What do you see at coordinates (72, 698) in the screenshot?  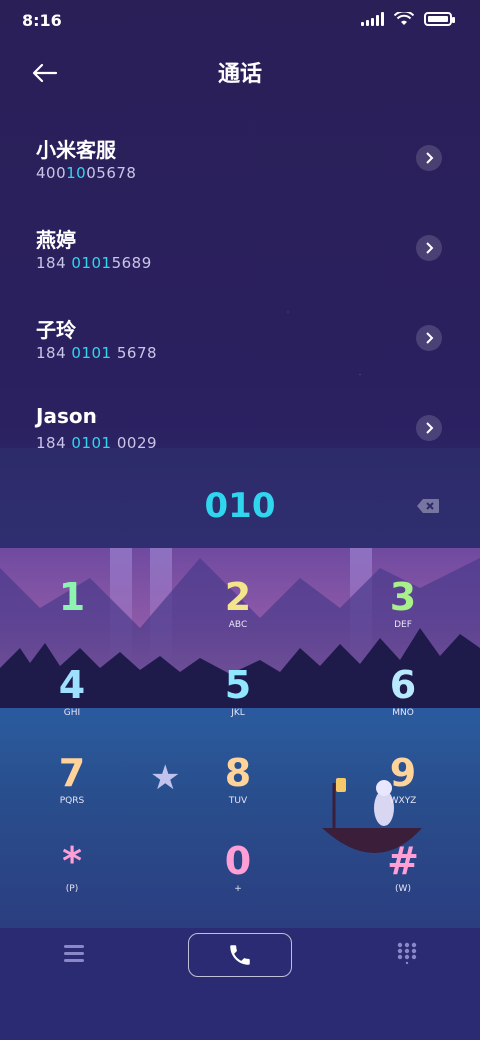 I see `key-4: 4 GHI` at bounding box center [72, 698].